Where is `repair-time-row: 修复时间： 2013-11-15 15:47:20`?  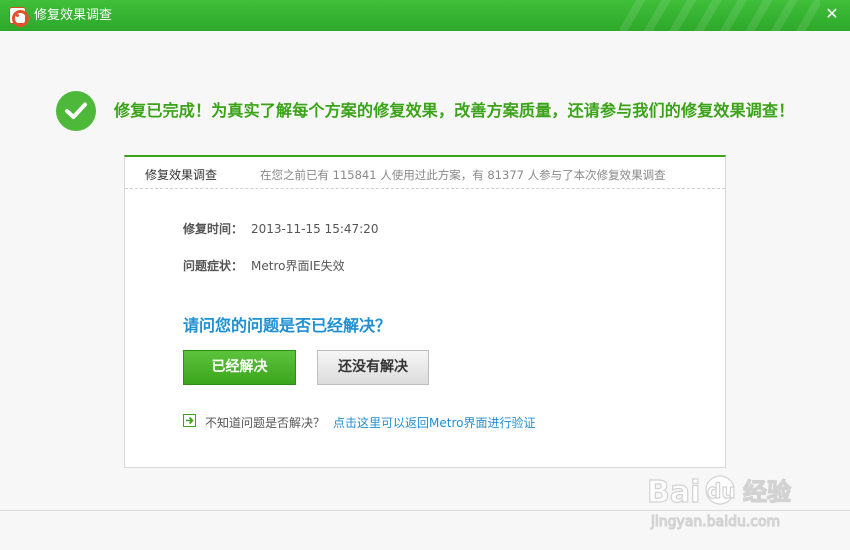 repair-time-row: 修复时间： 2013-11-15 15:47:20 is located at coordinates (280, 228).